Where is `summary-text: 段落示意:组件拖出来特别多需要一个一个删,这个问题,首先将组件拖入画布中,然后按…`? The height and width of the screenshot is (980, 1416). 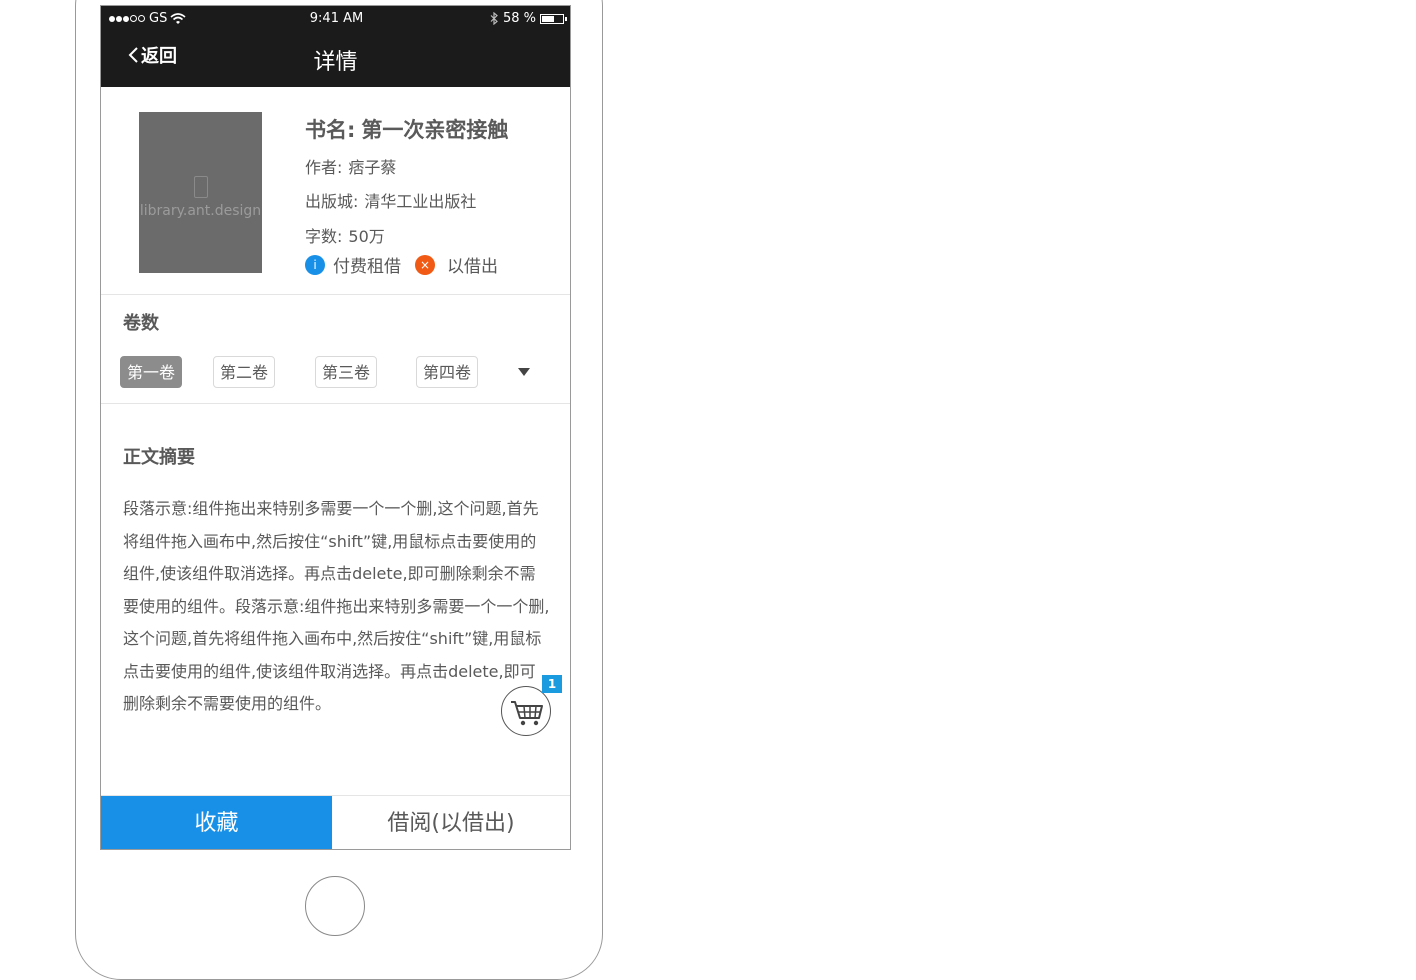 summary-text: 段落示意:组件拖出来特别多需要一个一个删,这个问题,首先将组件拖入画布中,然后按… is located at coordinates (336, 606).